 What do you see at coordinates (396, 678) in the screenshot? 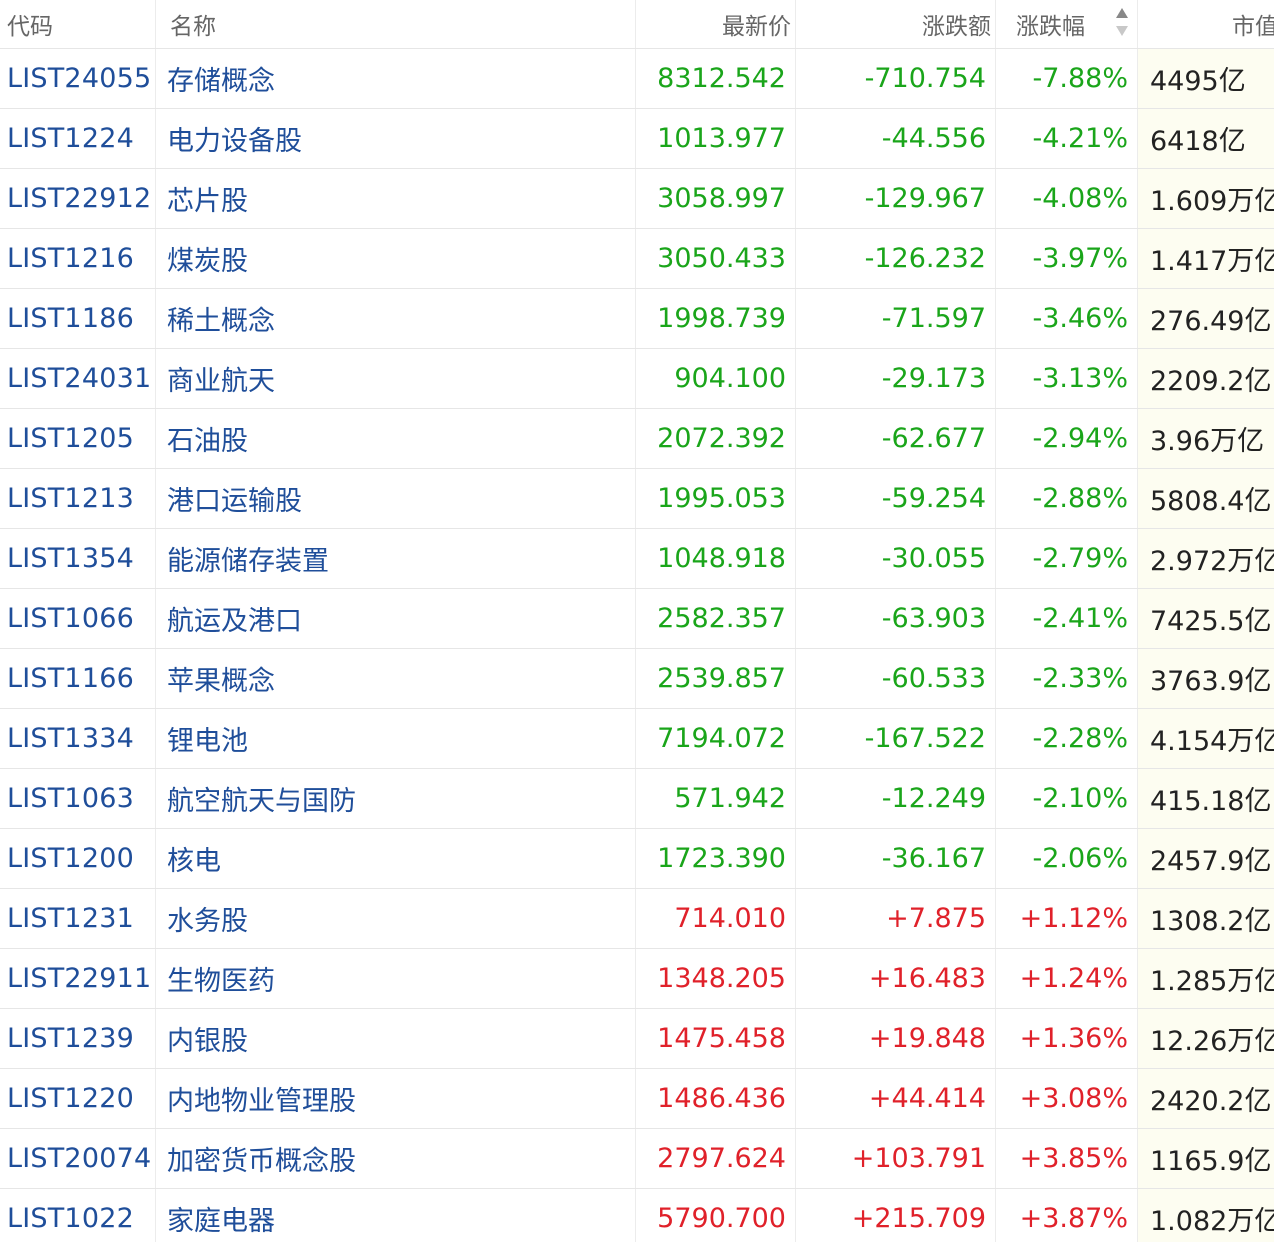
I see `cell-name: 苹果概念` at bounding box center [396, 678].